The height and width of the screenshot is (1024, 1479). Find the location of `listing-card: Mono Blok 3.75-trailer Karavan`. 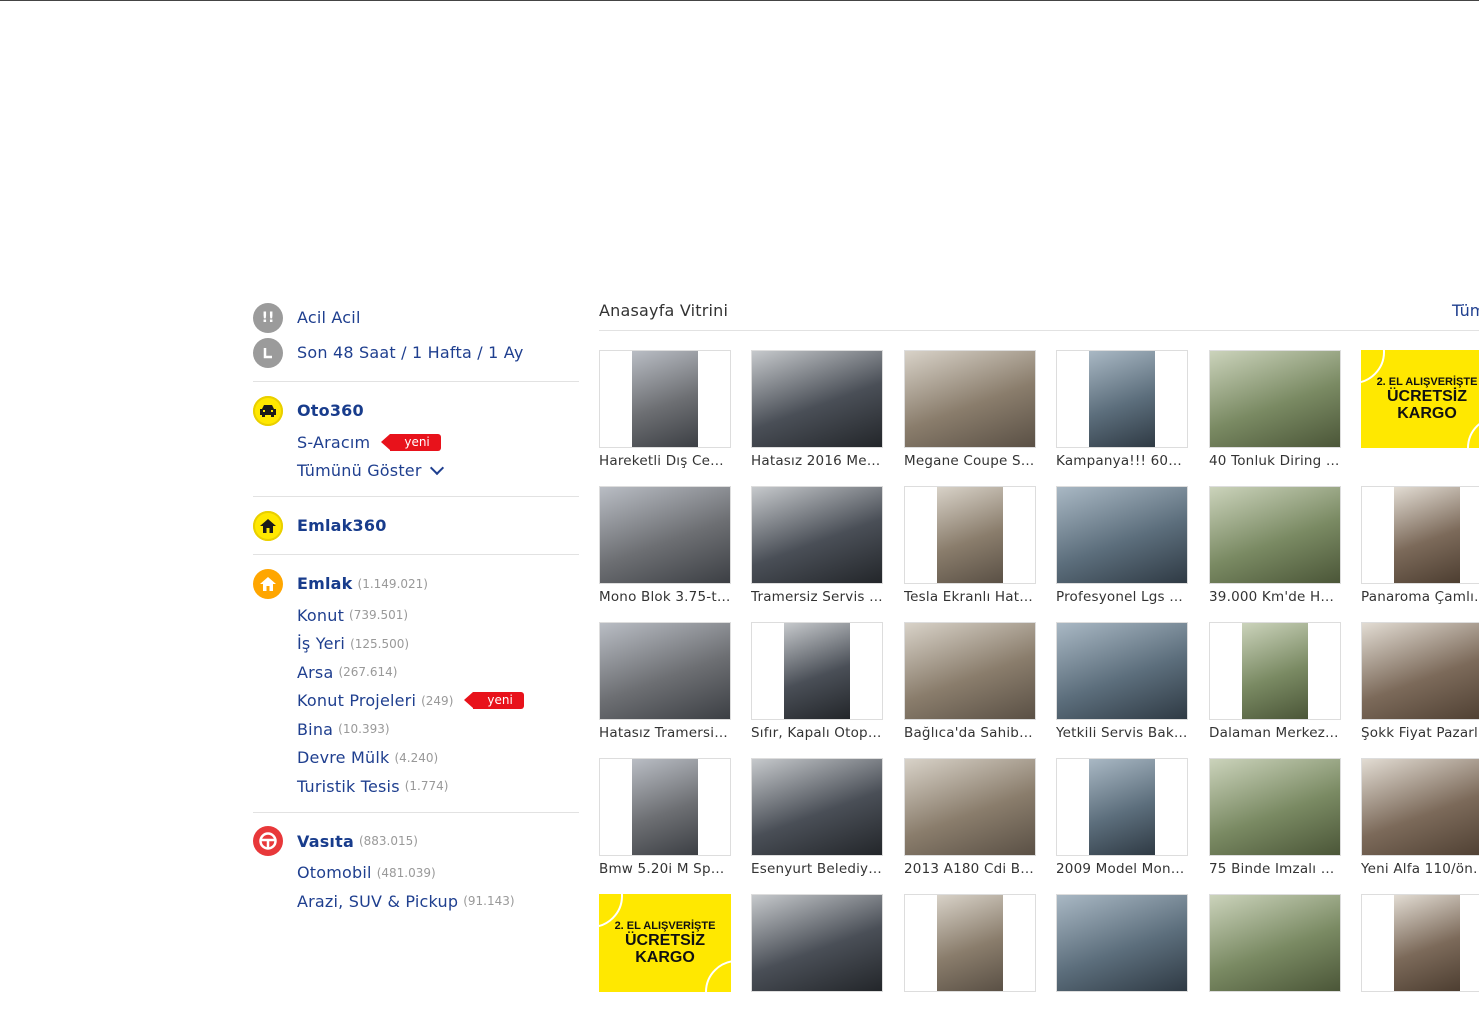

listing-card: Mono Blok 3.75-trailer Karavan is located at coordinates (665, 551).